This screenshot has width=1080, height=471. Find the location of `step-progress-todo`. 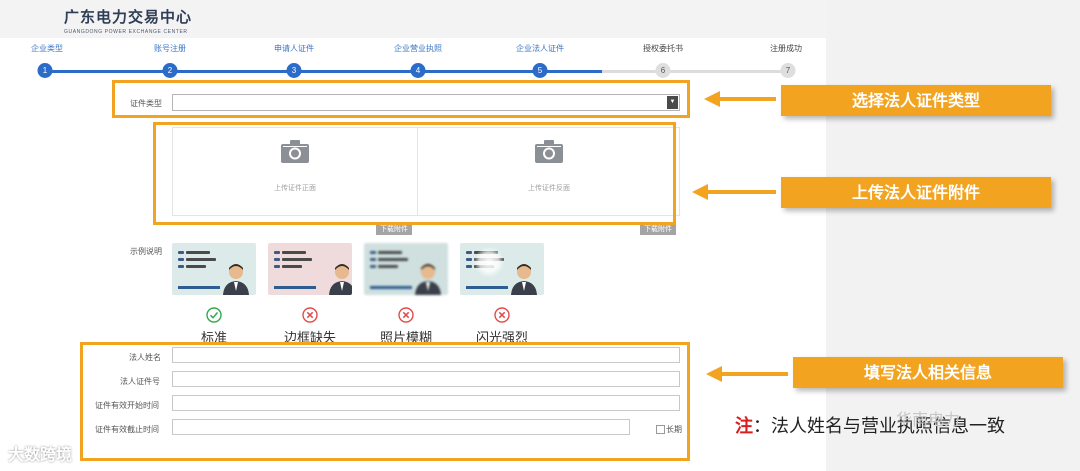

step-progress-todo is located at coordinates (695, 71).